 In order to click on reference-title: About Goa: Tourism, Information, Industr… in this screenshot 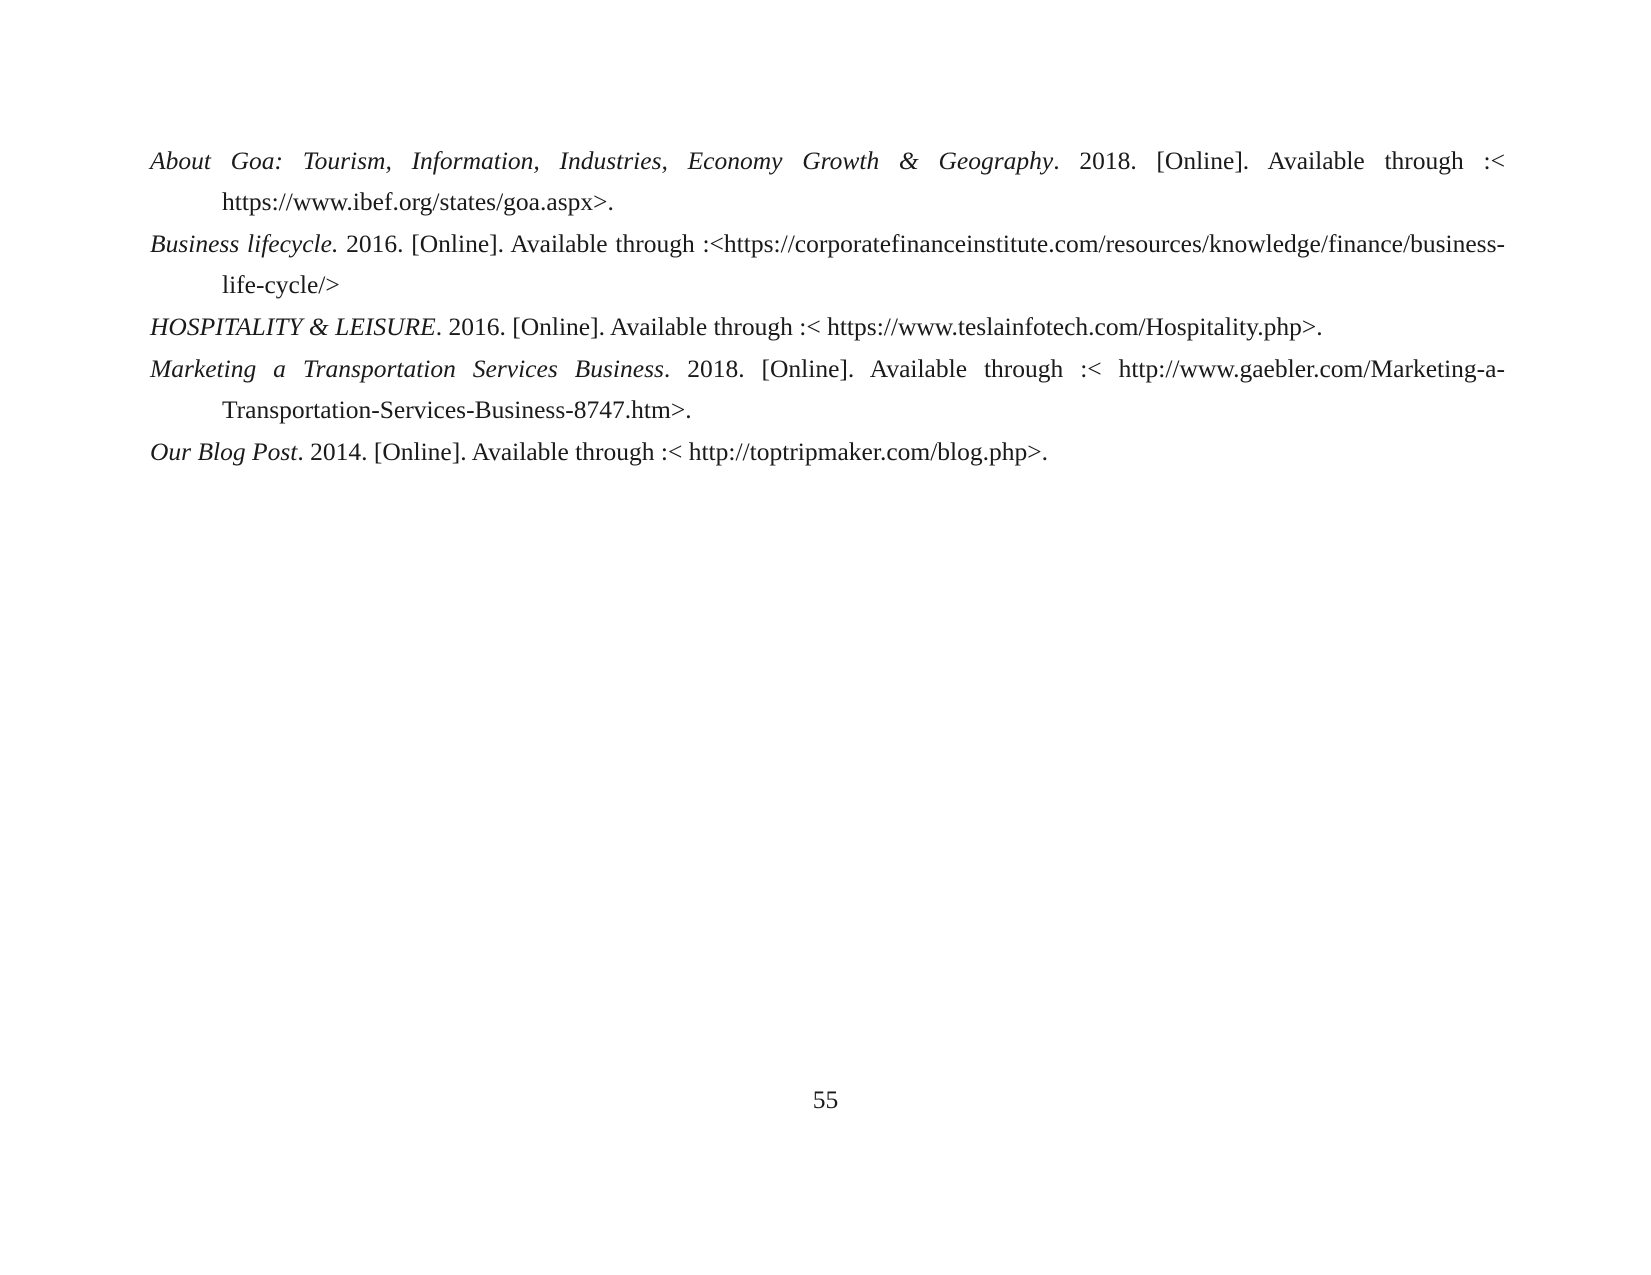, I will do `click(602, 160)`.